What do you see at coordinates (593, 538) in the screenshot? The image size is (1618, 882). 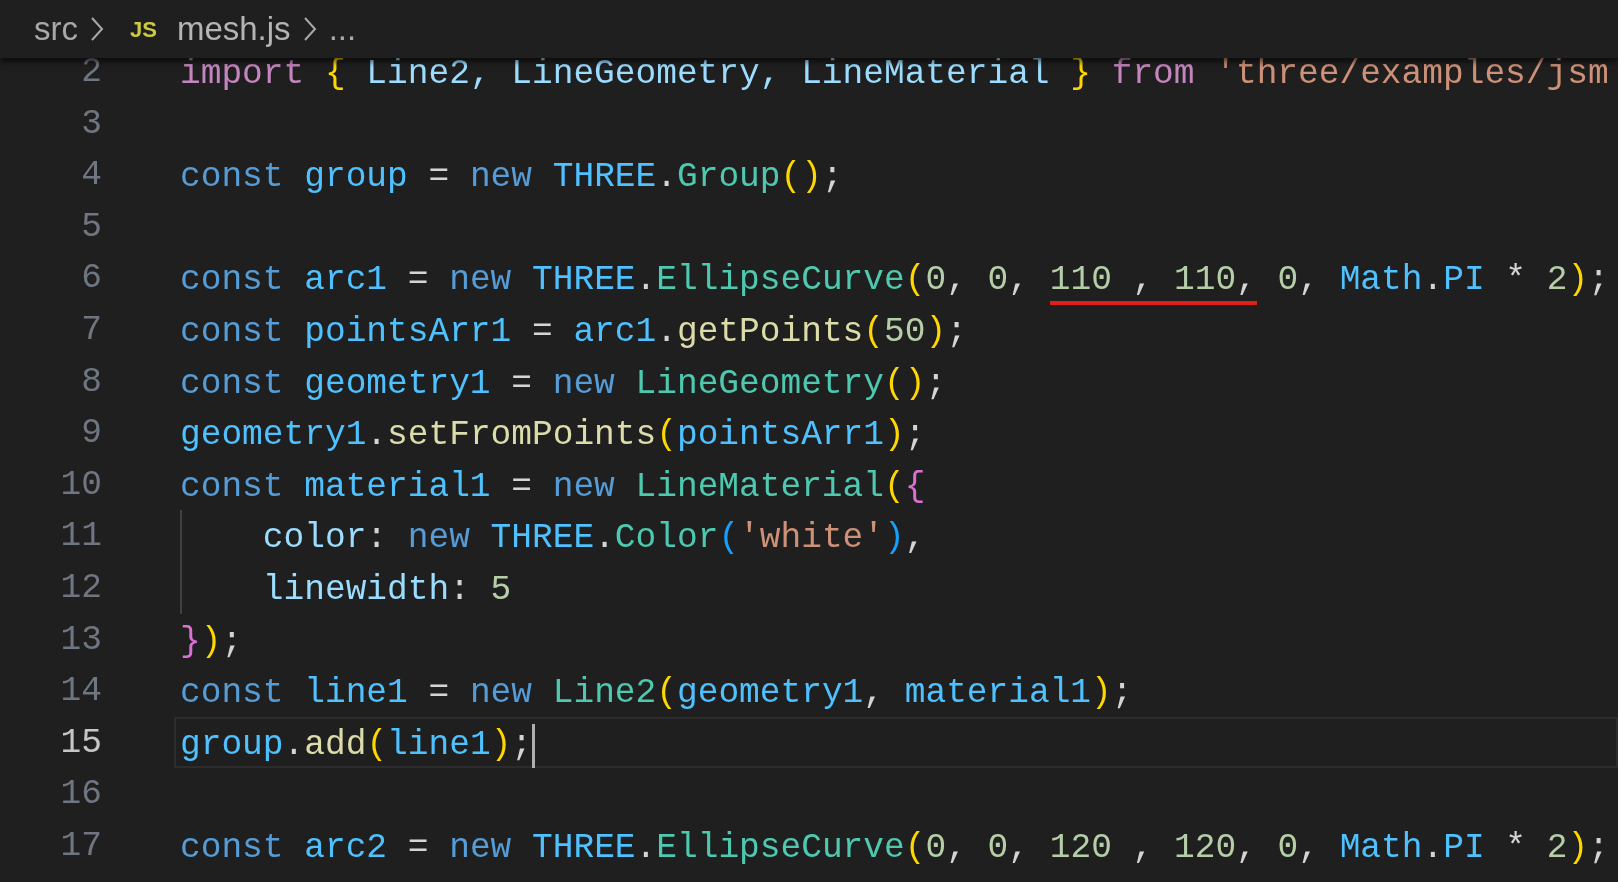 I see `code-line: color: new THREE.Color('white'),` at bounding box center [593, 538].